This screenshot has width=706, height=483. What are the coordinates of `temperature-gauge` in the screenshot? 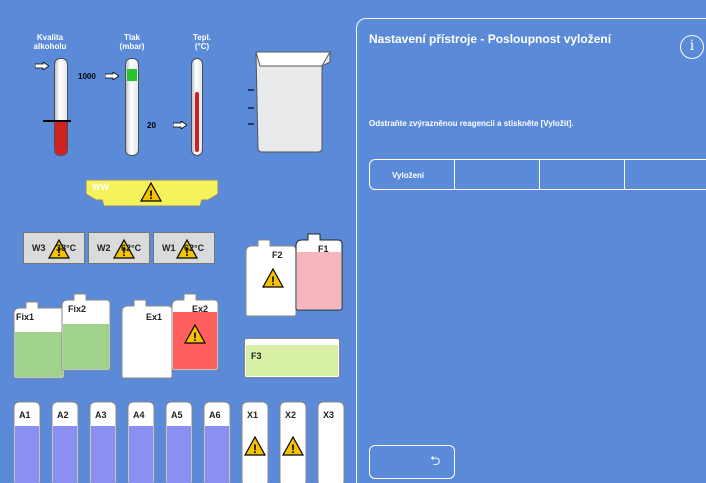 It's located at (197, 107).